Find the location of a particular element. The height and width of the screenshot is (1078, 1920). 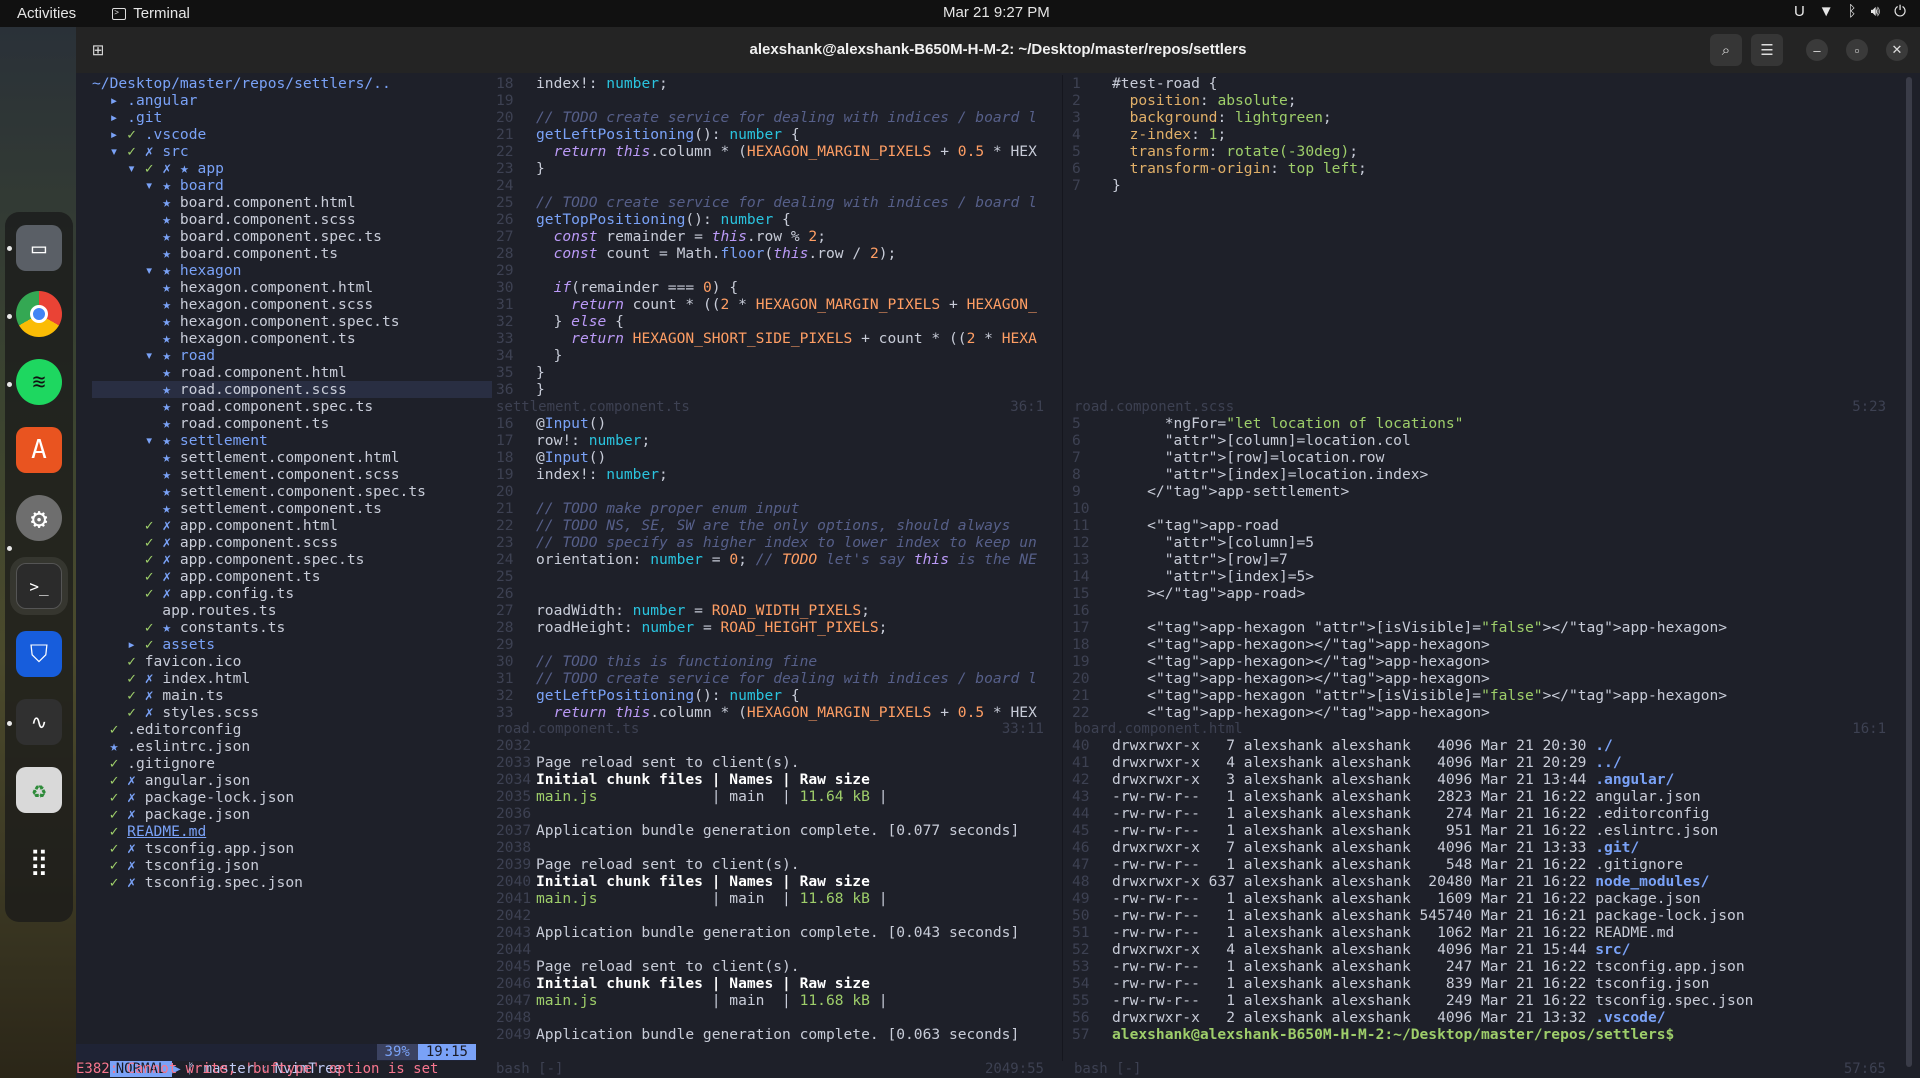

tree-item: ✓ ✗ package.json is located at coordinates (292, 814).